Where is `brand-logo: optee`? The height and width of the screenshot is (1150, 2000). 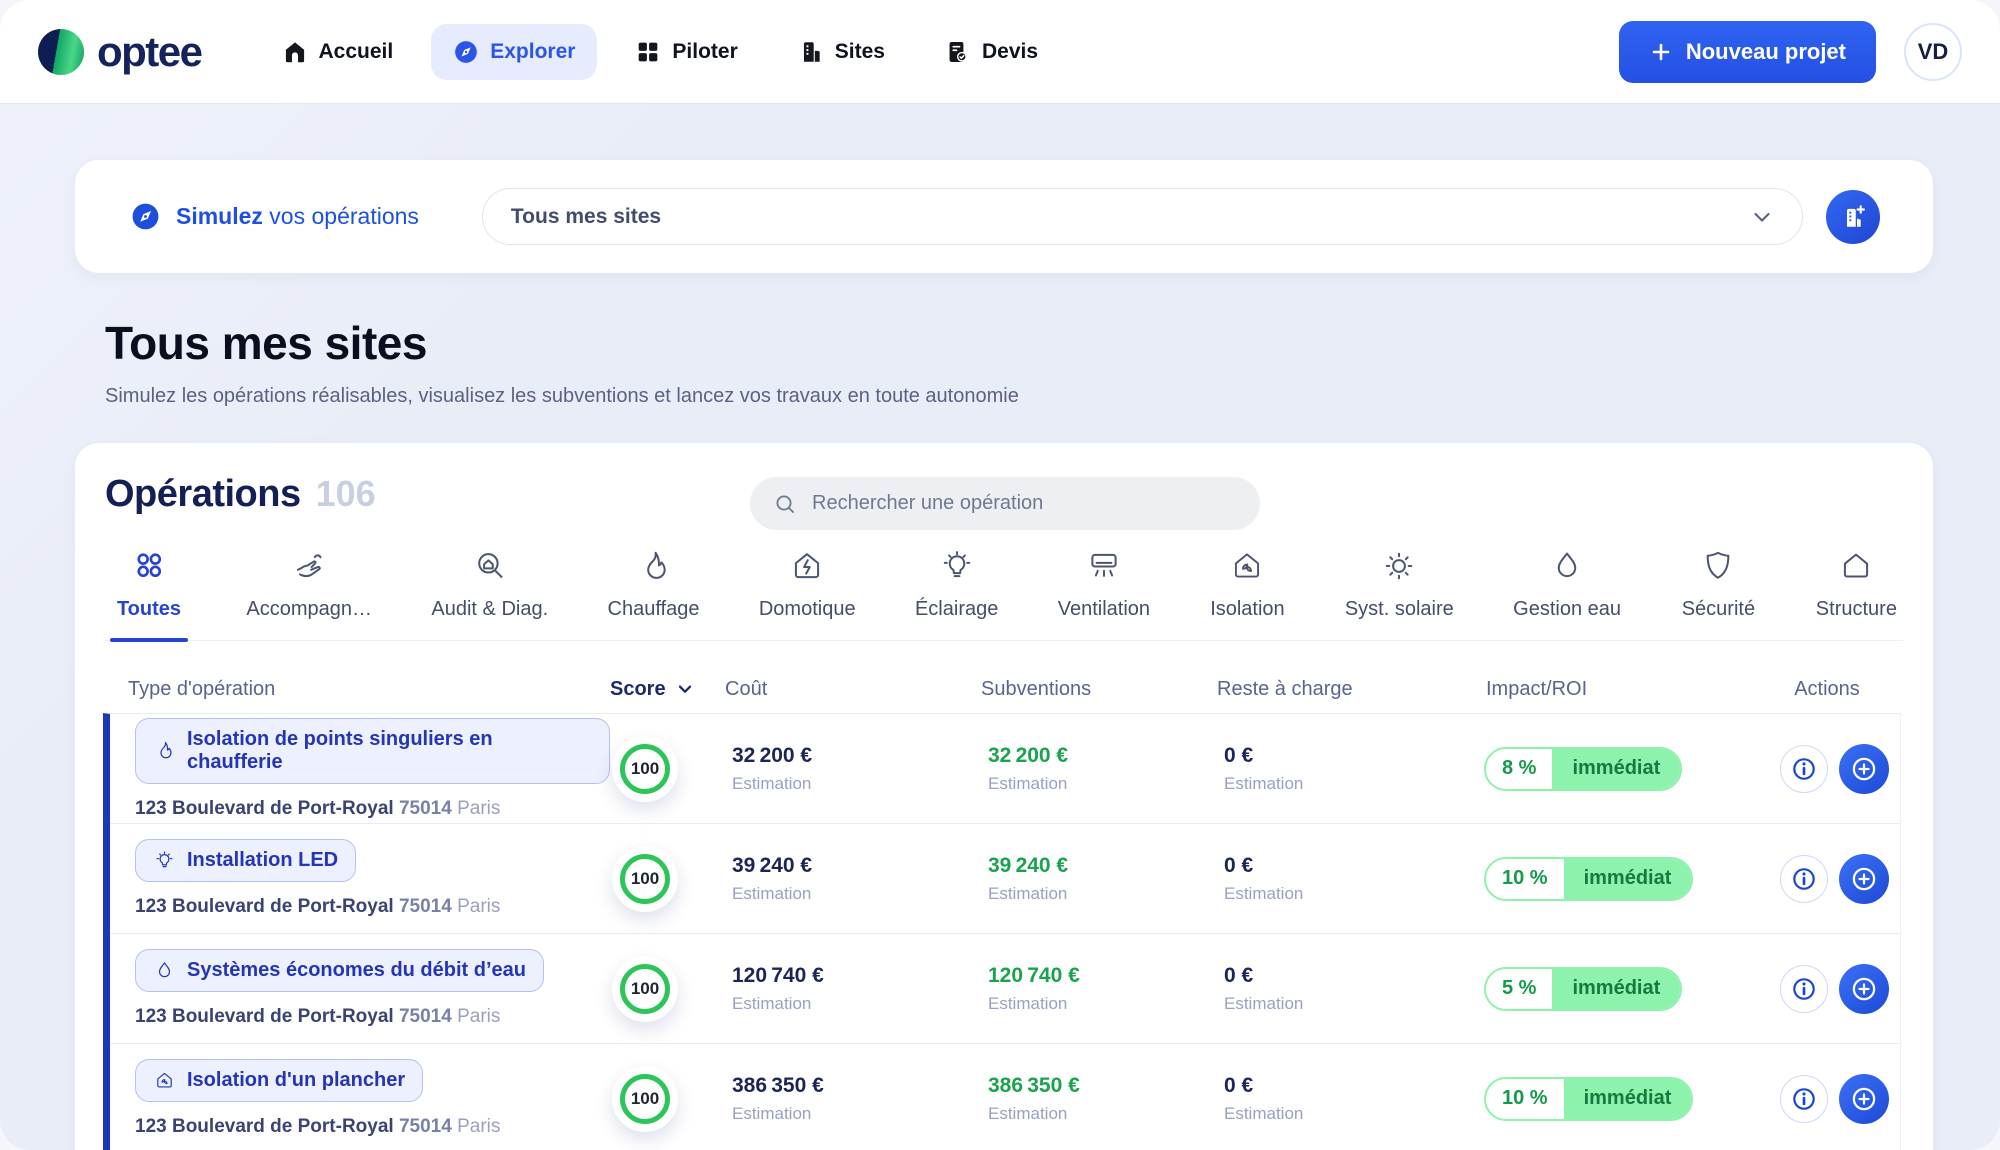 brand-logo: optee is located at coordinates (120, 51).